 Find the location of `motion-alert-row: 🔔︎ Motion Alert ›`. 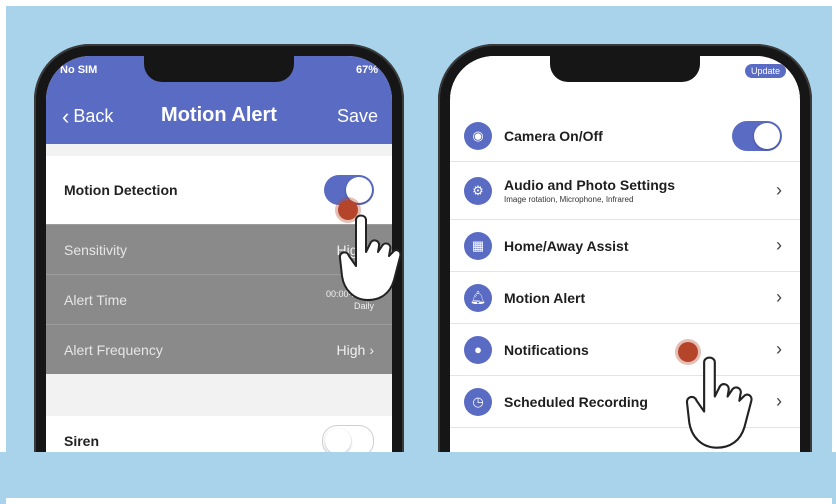

motion-alert-row: 🔔︎ Motion Alert › is located at coordinates (625, 298).